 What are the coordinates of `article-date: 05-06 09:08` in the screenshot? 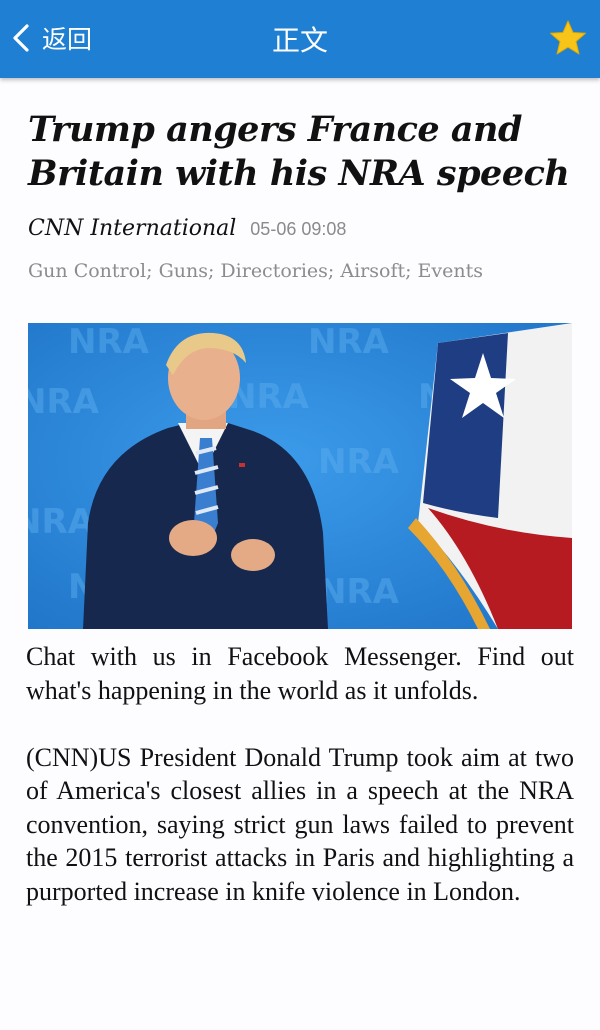 It's located at (298, 229).